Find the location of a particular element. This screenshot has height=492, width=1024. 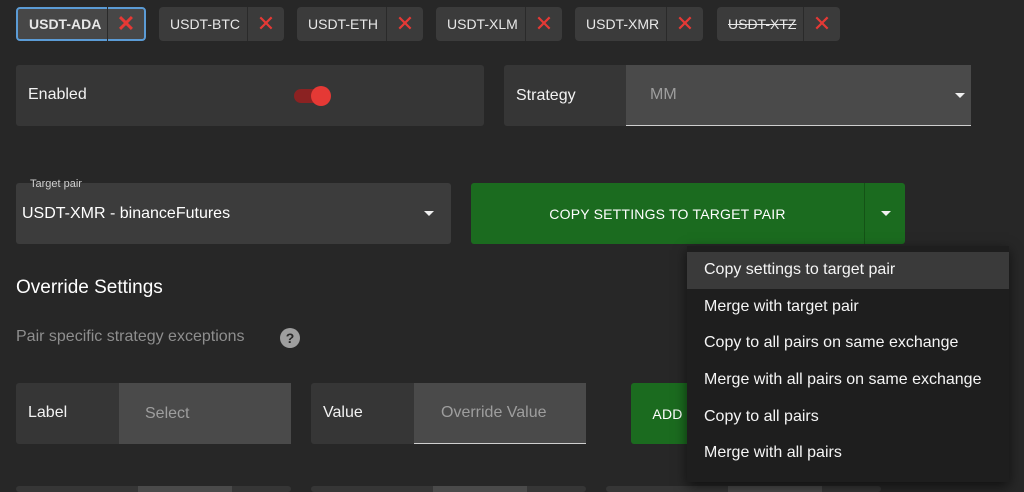

strategy-panel: Strategy MM is located at coordinates (737, 95).